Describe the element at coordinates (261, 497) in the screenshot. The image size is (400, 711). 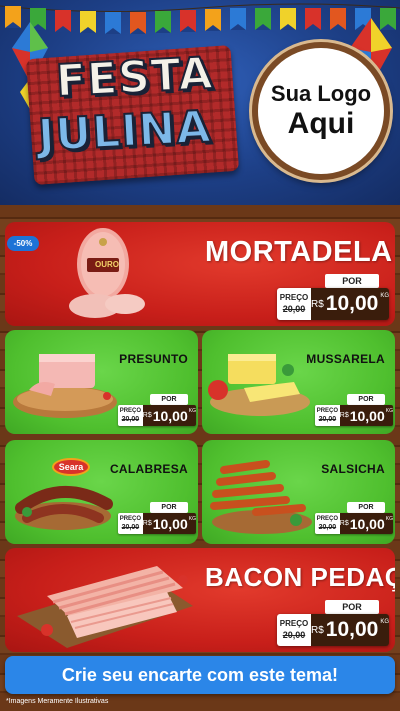
I see `salsicha-image` at that location.